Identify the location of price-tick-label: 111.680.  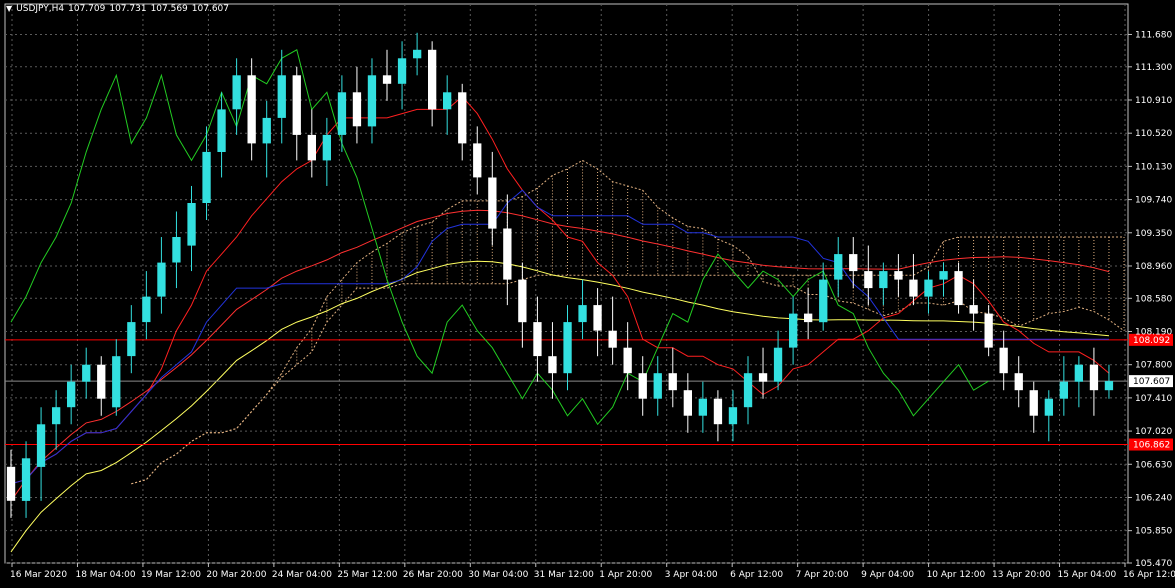
(1153, 35).